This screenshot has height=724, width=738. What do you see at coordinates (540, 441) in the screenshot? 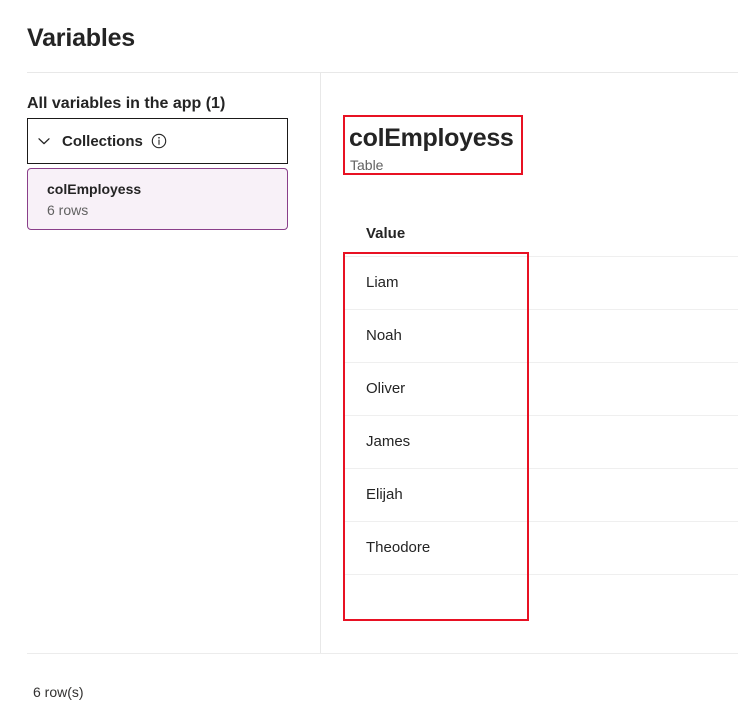
I see `table-row: James` at bounding box center [540, 441].